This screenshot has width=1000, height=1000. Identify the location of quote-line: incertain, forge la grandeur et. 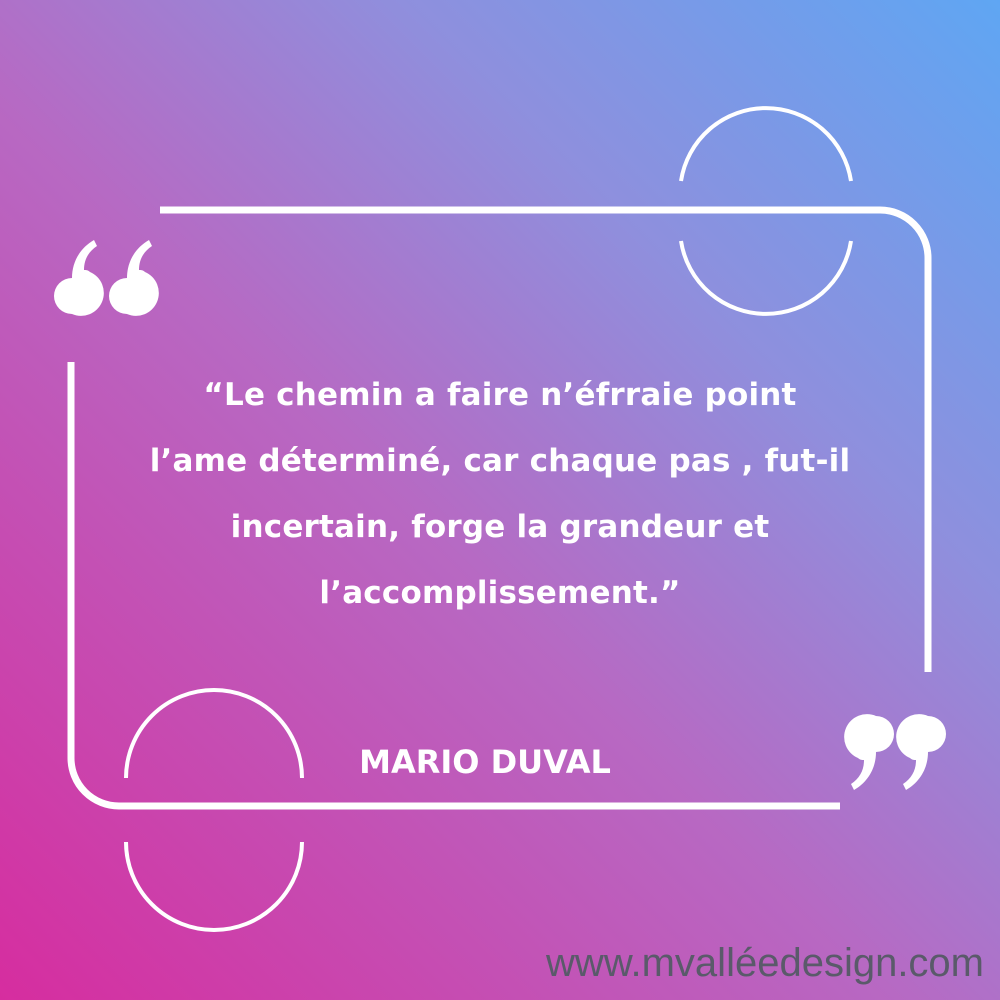
(500, 527).